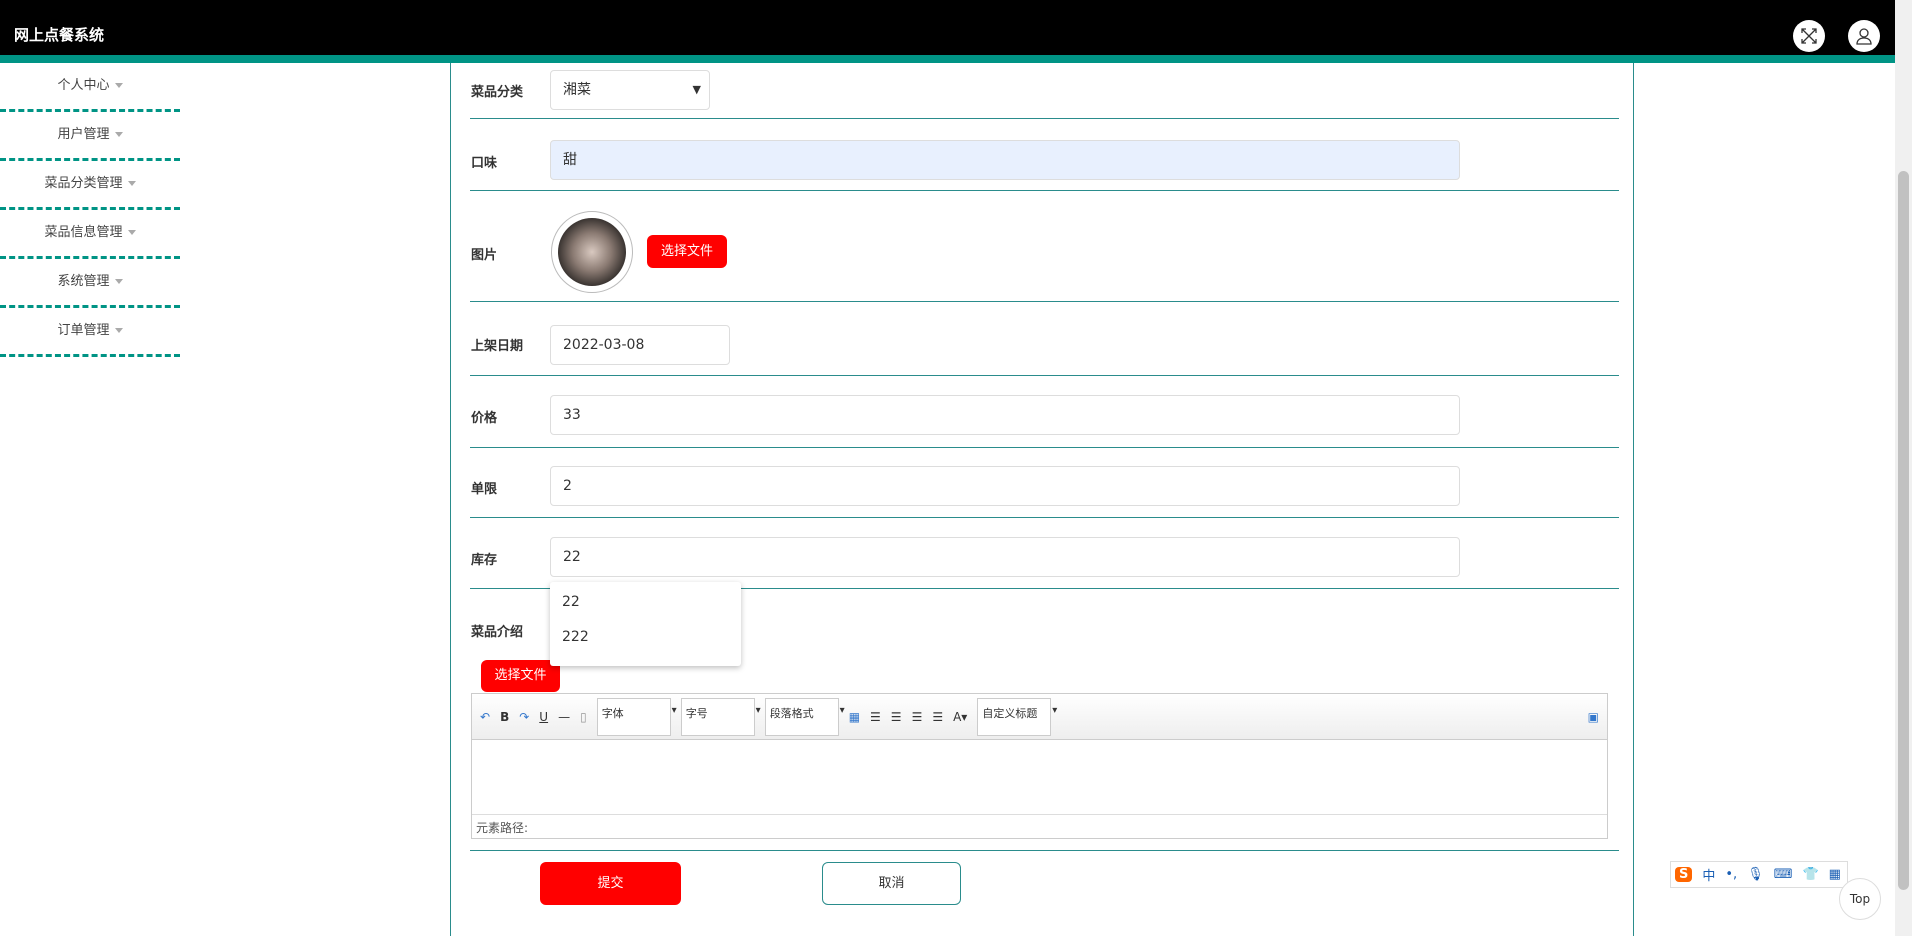 The height and width of the screenshot is (936, 1912). I want to click on sidebar-item-label: 订单管理, so click(83, 330).